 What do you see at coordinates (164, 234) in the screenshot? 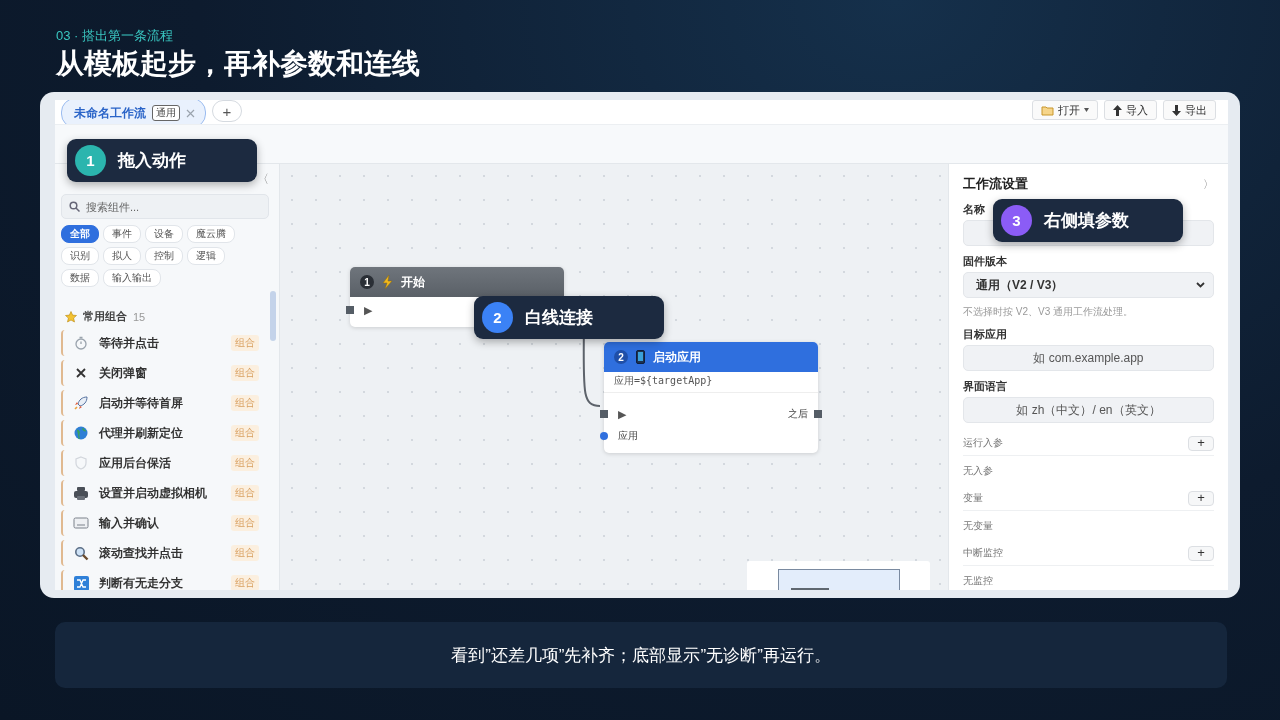
I see `filter-chip: 设备` at bounding box center [164, 234].